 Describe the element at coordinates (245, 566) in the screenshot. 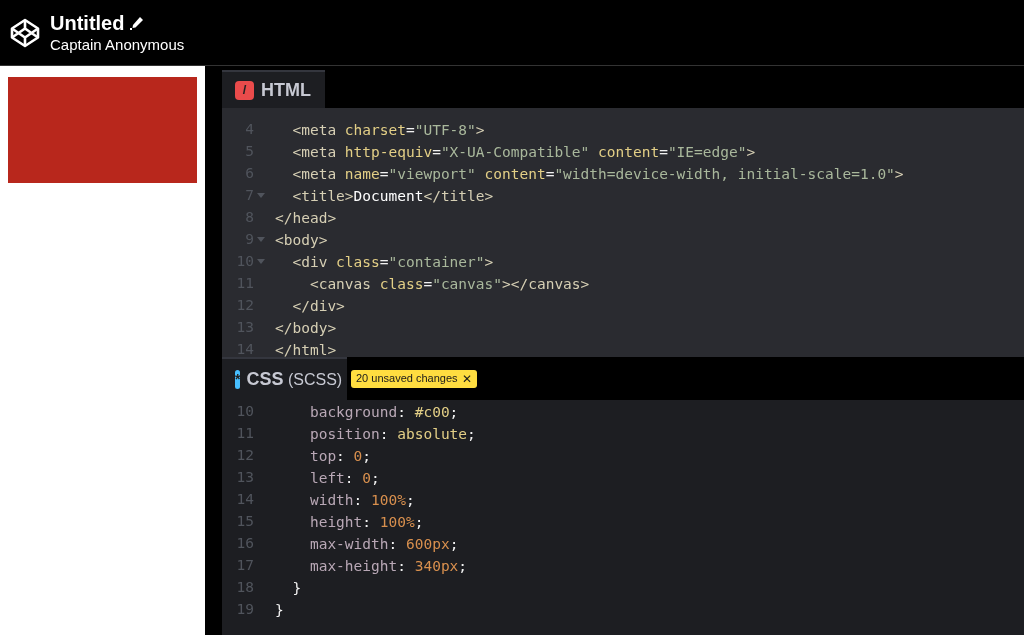

I see `line-number: 17` at that location.